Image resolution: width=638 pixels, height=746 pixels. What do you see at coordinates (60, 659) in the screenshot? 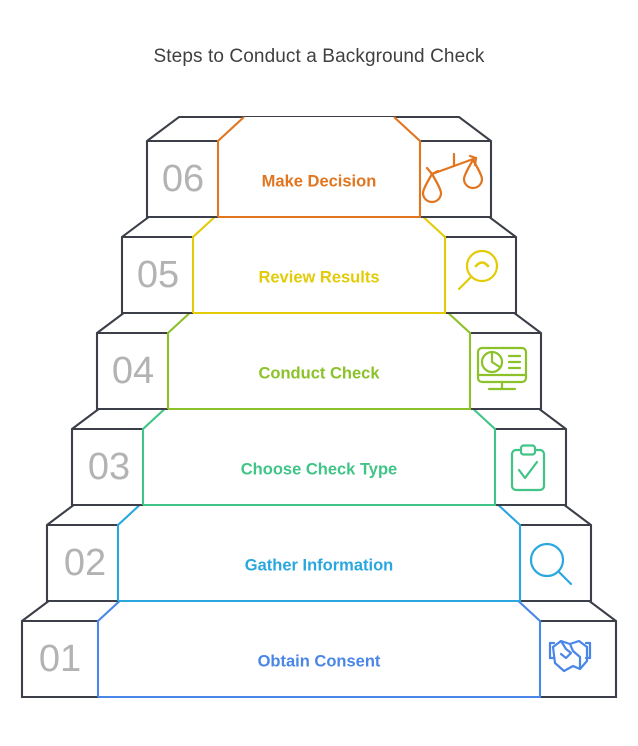
I see `step-01-number: 01` at bounding box center [60, 659].